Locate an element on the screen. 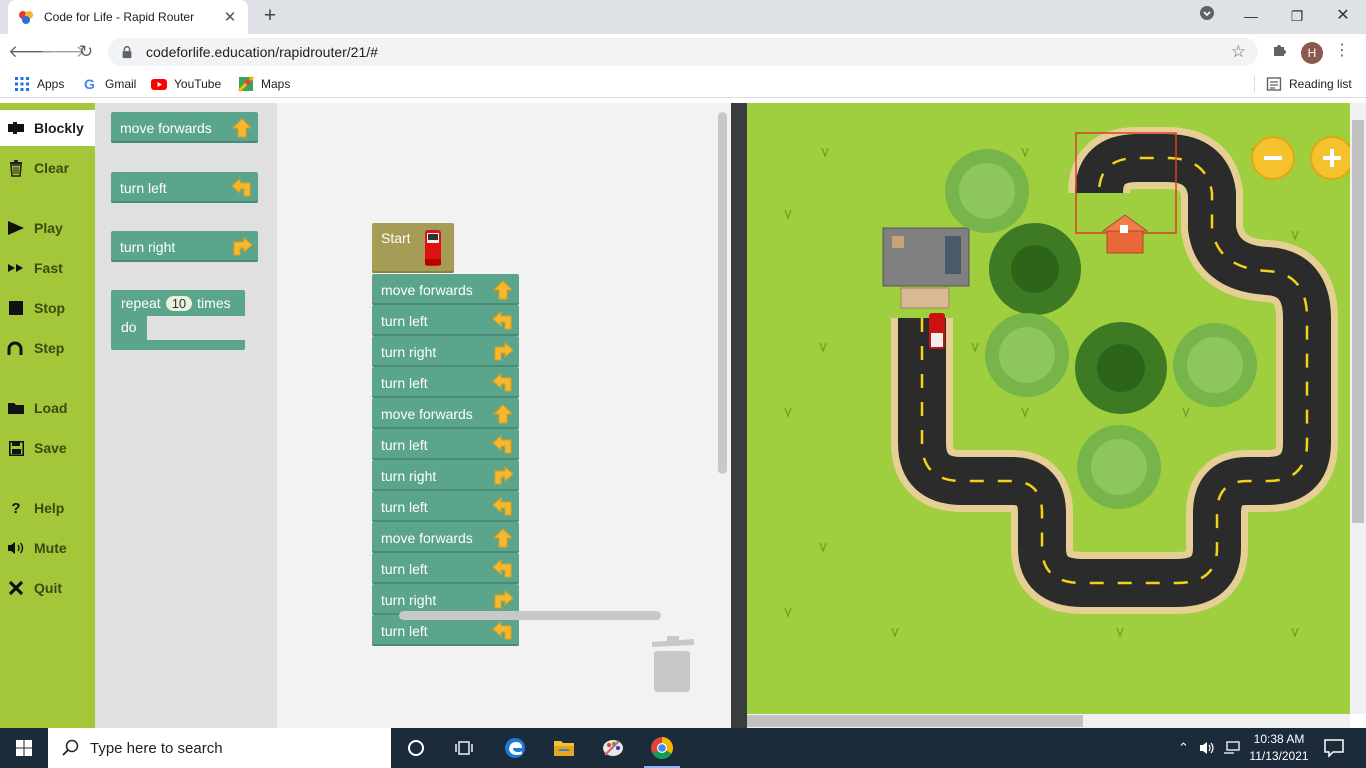 The image size is (1366, 768). sidebar-item-fast: Fast is located at coordinates (47, 268).